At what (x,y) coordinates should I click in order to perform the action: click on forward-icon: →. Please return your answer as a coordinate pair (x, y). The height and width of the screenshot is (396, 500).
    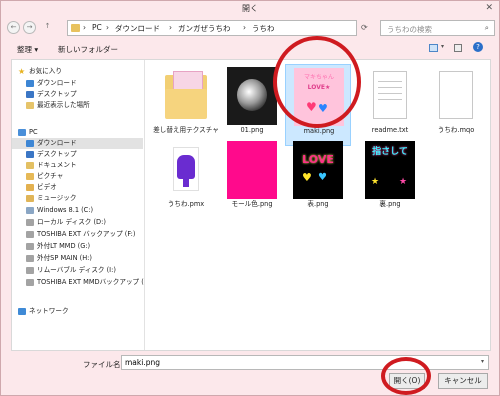
    Looking at the image, I should click on (29, 27).